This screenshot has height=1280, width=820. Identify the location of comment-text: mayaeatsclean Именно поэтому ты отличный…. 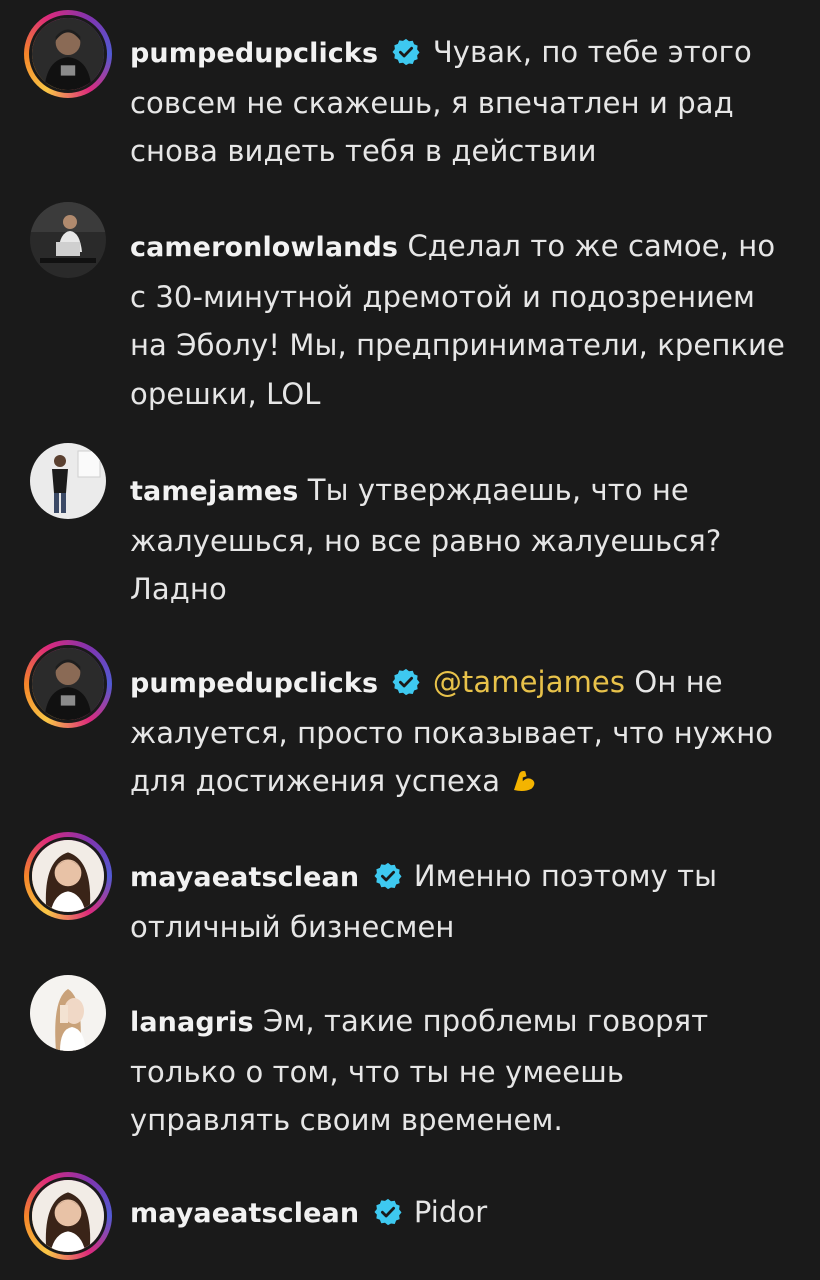
(460, 901).